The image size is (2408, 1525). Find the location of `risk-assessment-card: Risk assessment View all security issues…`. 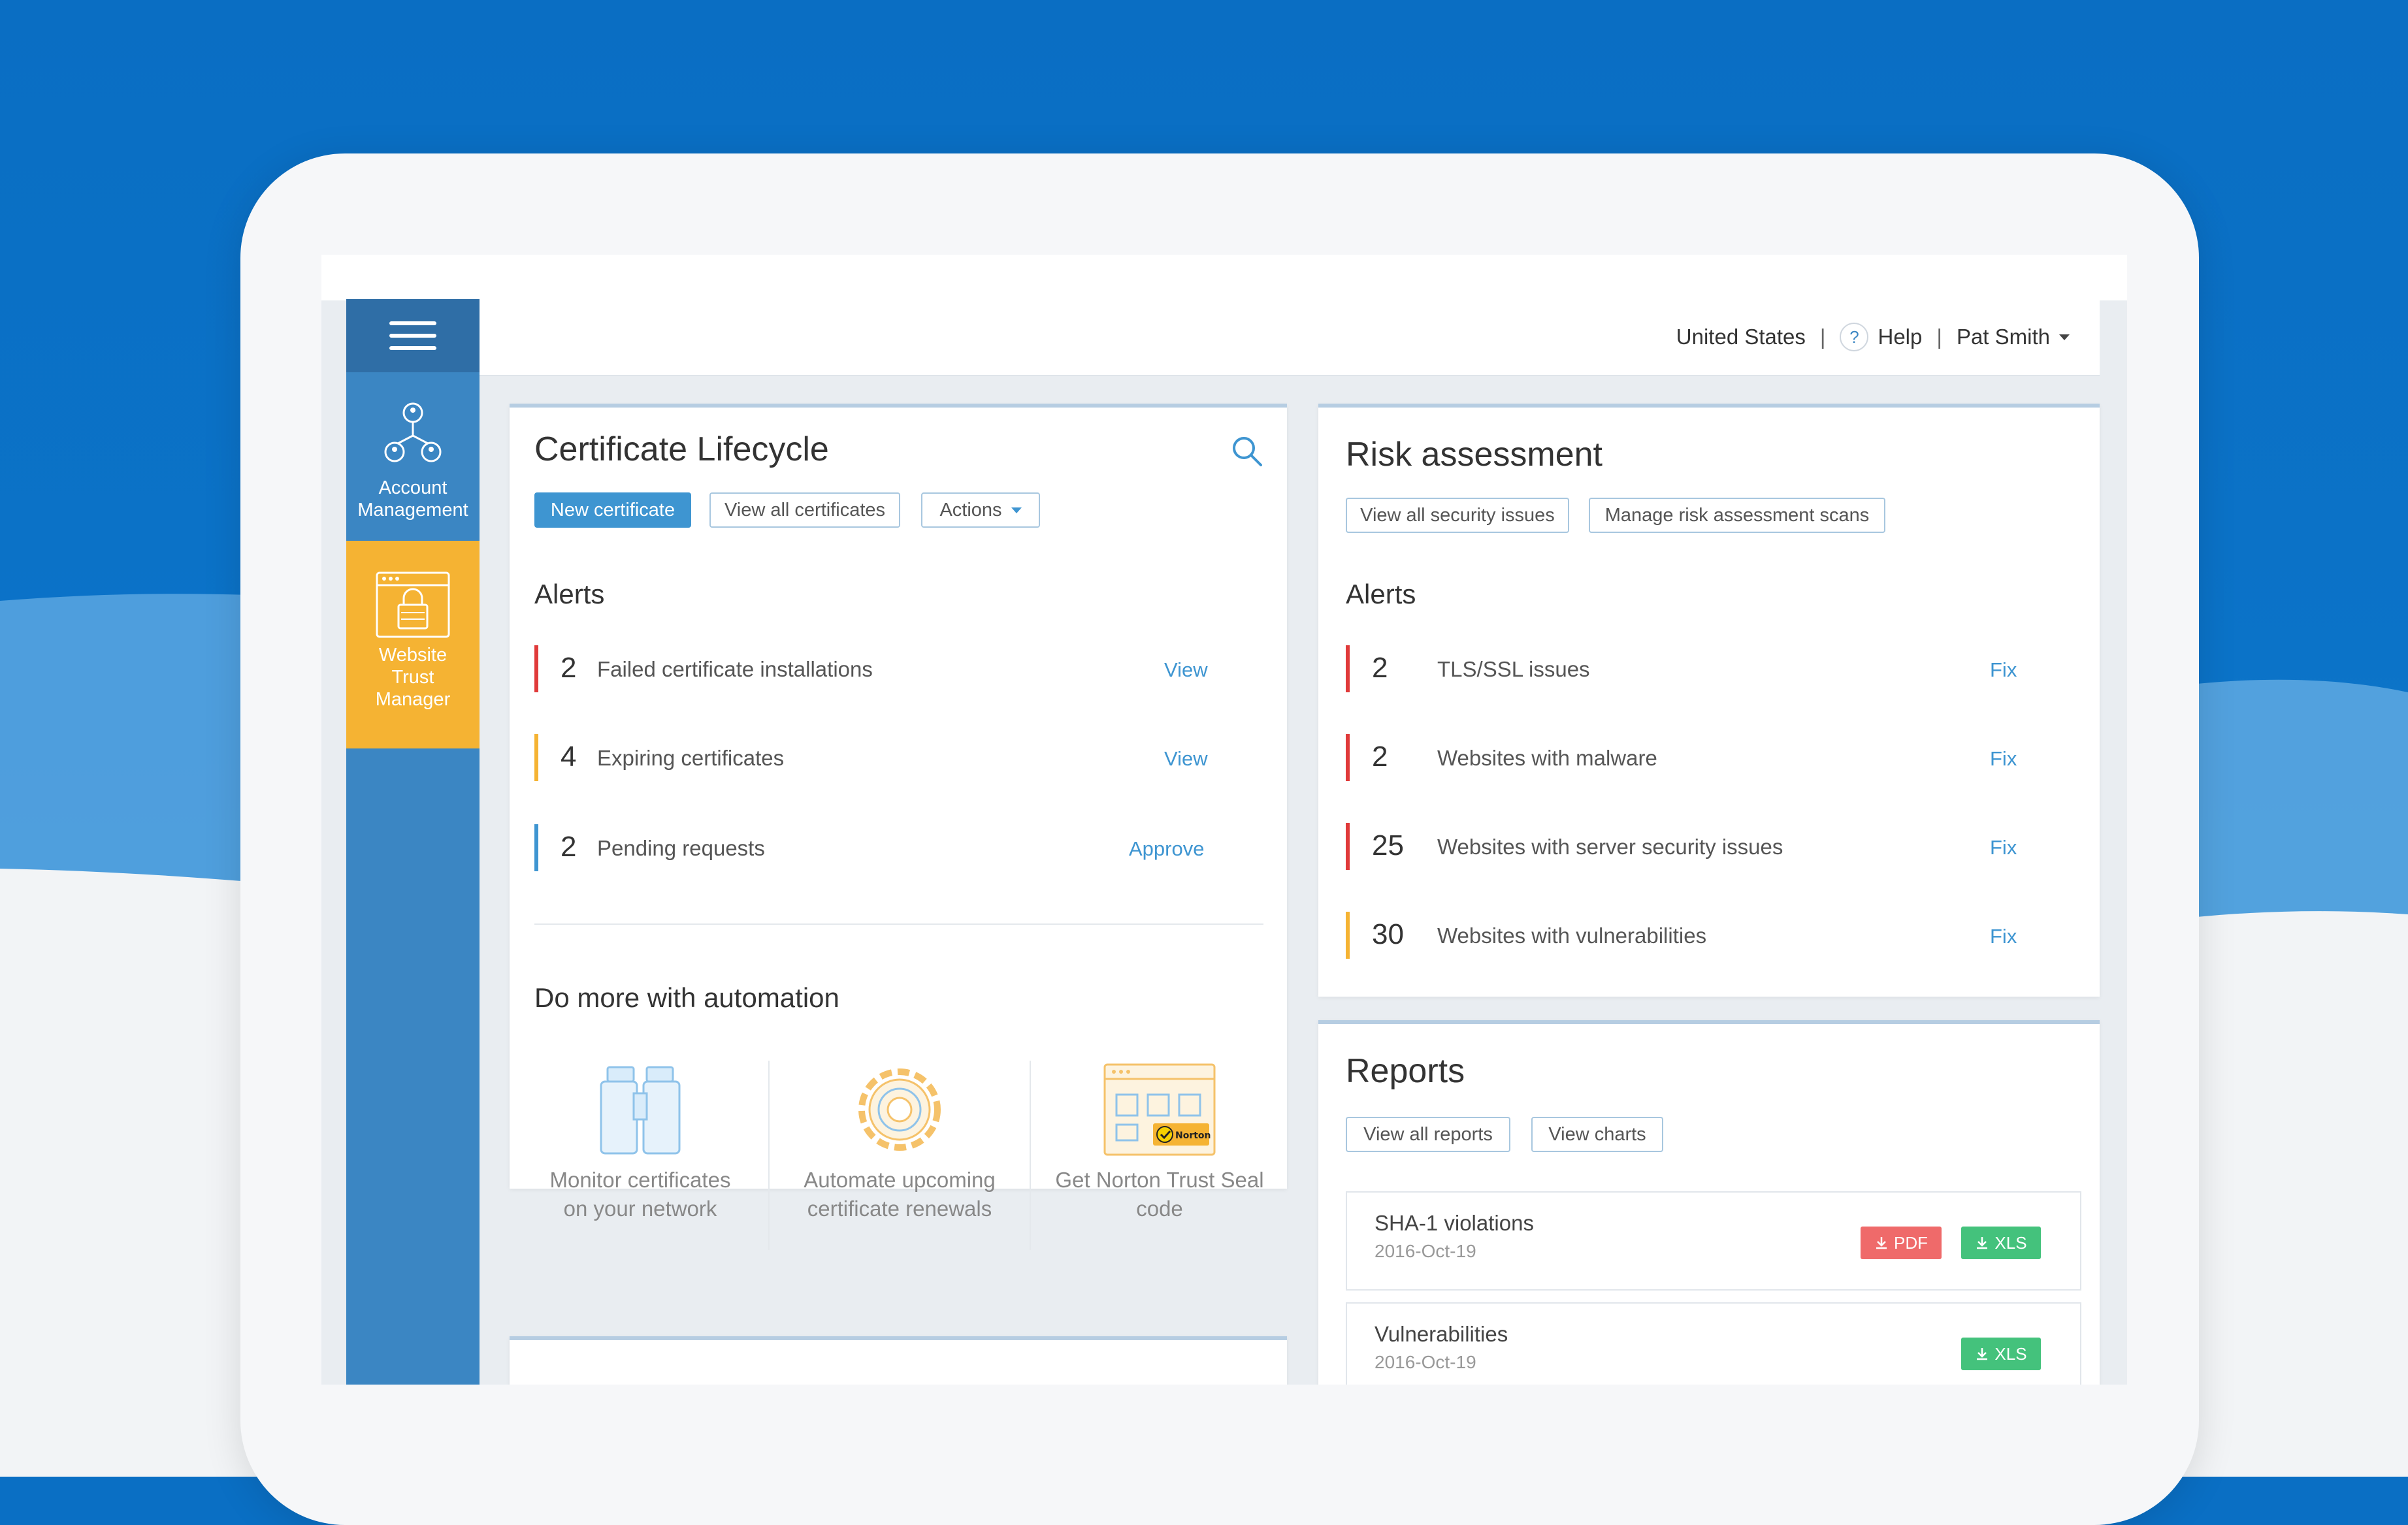

risk-assessment-card: Risk assessment View all security issues… is located at coordinates (1709, 700).